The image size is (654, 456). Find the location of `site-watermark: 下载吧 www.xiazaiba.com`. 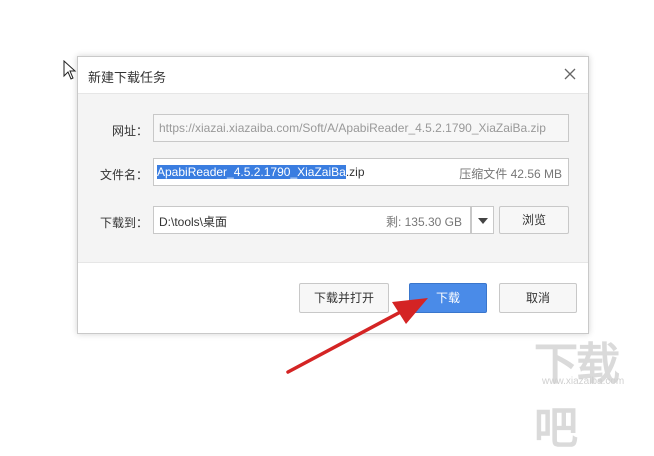

site-watermark: 下载吧 www.xiazaiba.com is located at coordinates (582, 391).